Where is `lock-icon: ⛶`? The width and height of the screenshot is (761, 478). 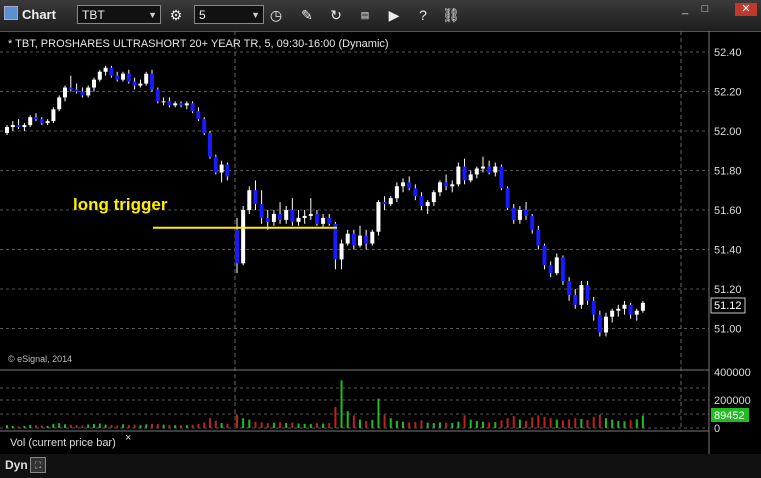 lock-icon: ⛶ is located at coordinates (38, 465).